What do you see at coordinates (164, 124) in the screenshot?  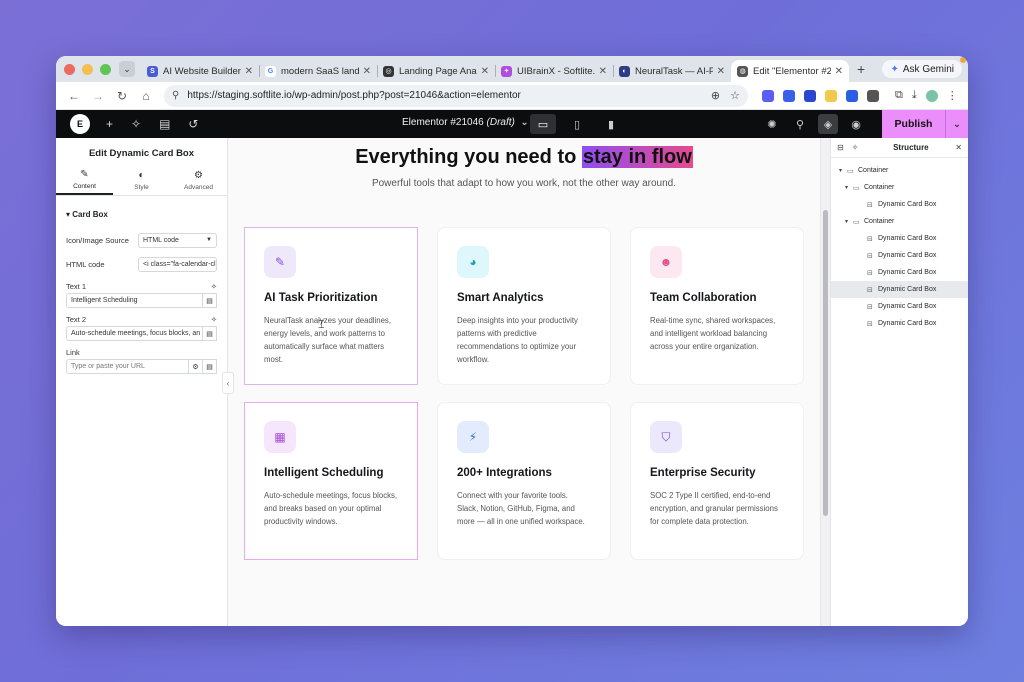 I see `page-settings-icon: ▤` at bounding box center [164, 124].